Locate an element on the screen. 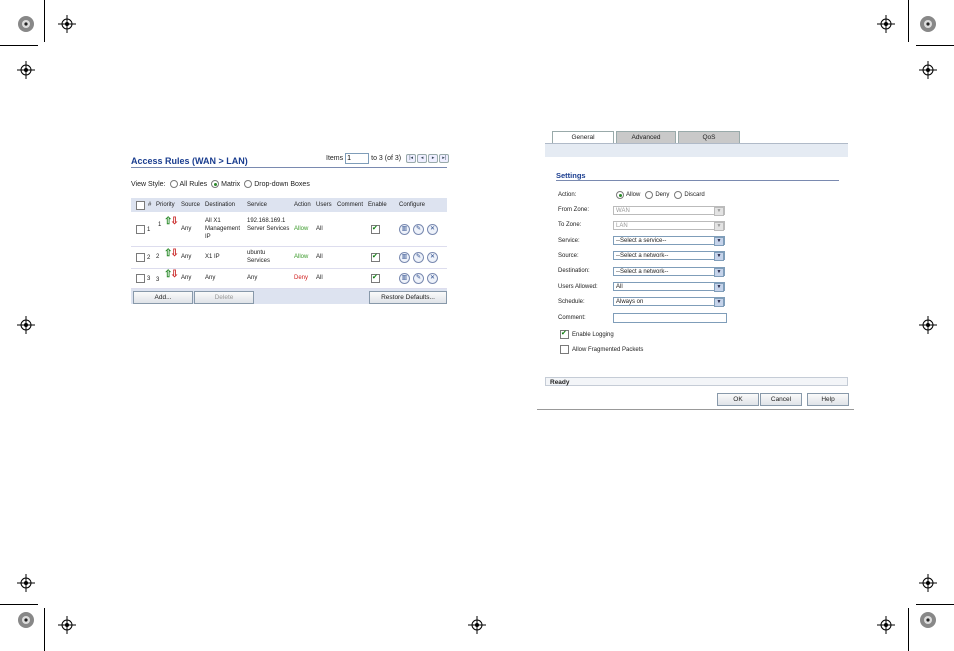 This screenshot has width=954, height=651. row-destination: X1 IP is located at coordinates (212, 257).